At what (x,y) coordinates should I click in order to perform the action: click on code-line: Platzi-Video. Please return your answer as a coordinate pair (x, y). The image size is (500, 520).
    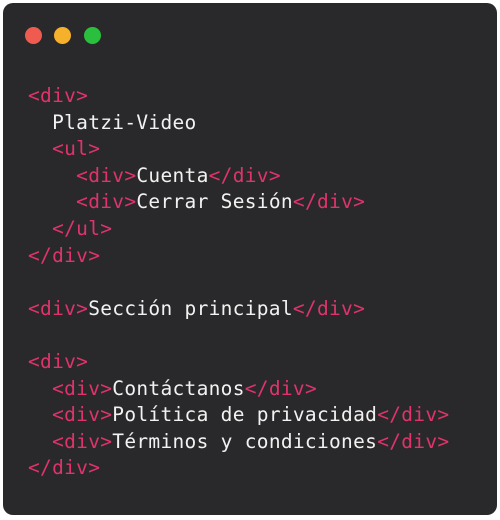
    Looking at the image, I should click on (238, 123).